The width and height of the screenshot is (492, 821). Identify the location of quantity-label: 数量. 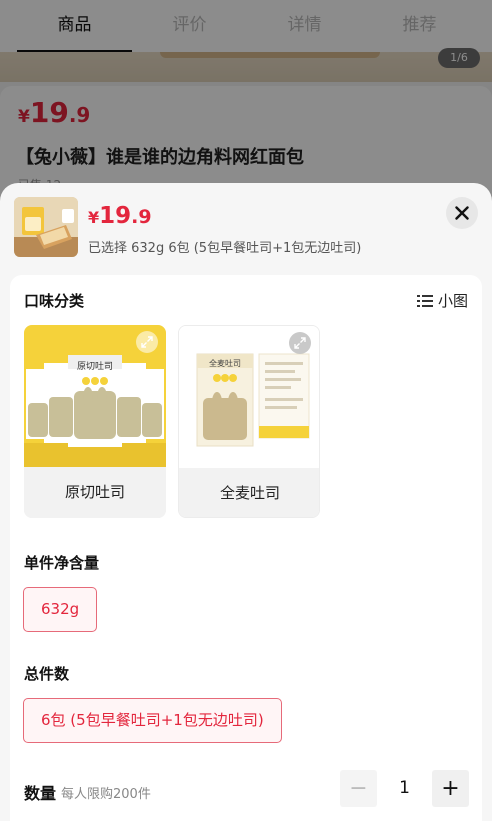
(40, 793).